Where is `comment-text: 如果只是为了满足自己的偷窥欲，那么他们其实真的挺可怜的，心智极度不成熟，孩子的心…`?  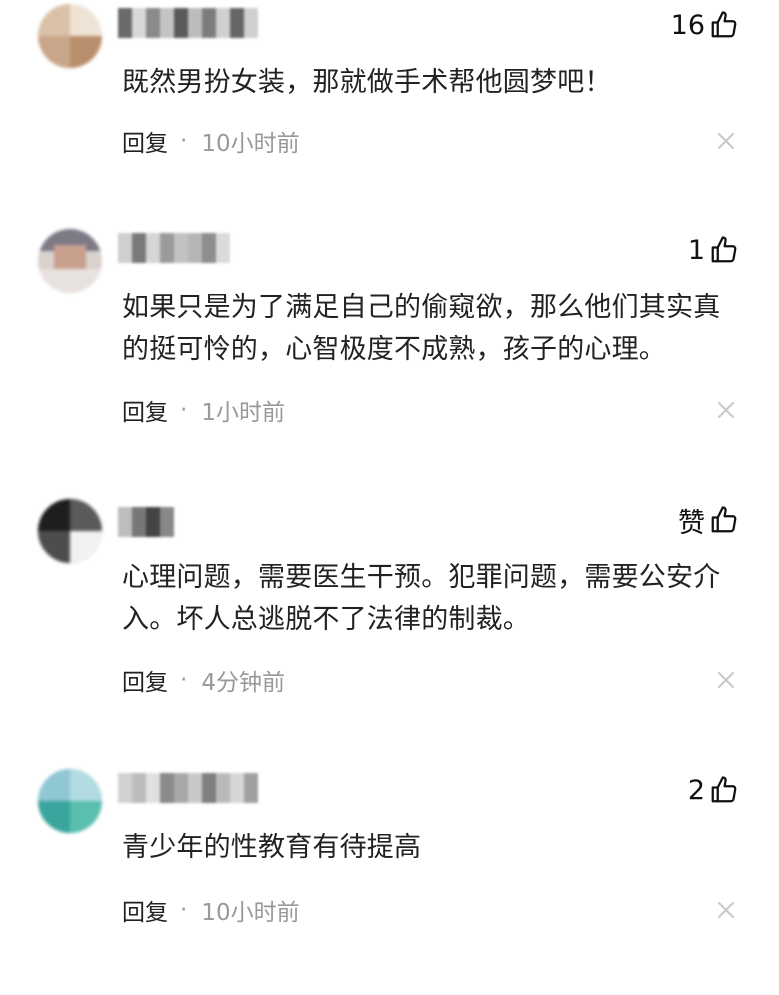
comment-text: 如果只是为了满足自己的偷窥欲，那么他们其实真的挺可怜的，心智极度不成熟，孩子的心… is located at coordinates (421, 328).